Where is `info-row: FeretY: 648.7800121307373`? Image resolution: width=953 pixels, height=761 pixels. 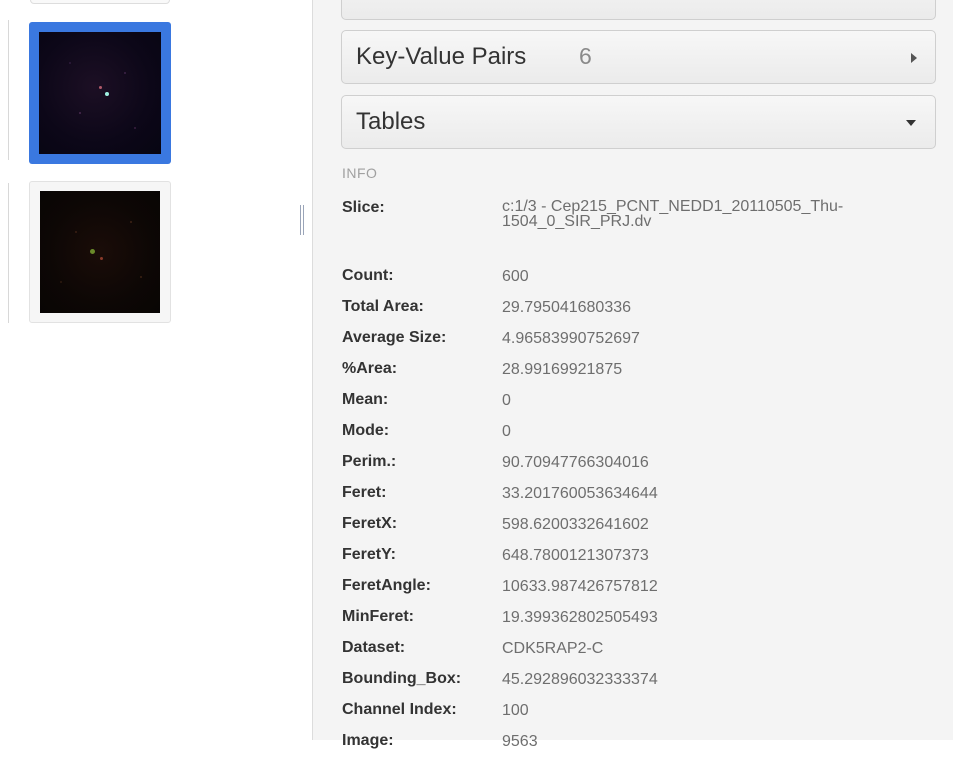
info-row: FeretY: 648.7800121307373 is located at coordinates (637, 559).